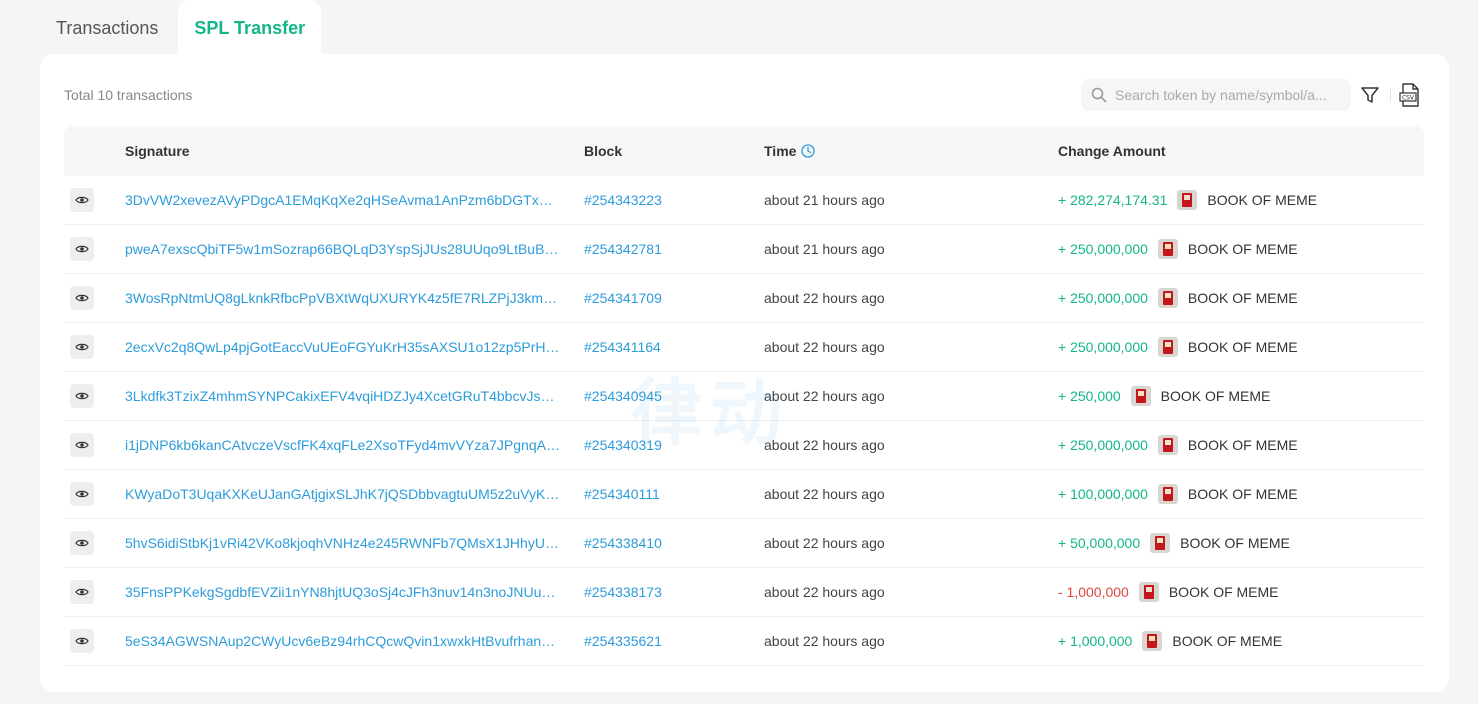 This screenshot has width=1478, height=704. What do you see at coordinates (623, 445) in the screenshot?
I see `block-link: #254340319` at bounding box center [623, 445].